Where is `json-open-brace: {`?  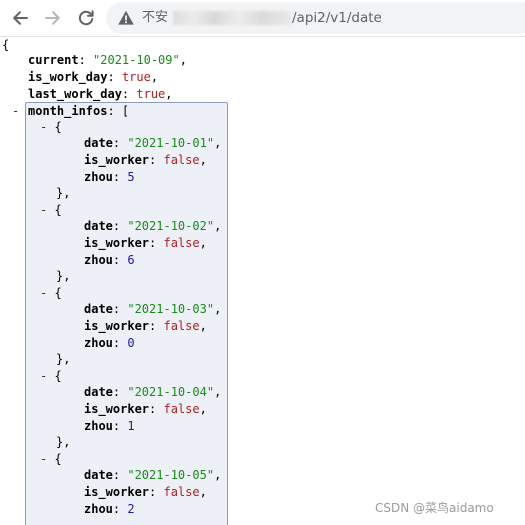
json-open-brace: { is located at coordinates (6, 45).